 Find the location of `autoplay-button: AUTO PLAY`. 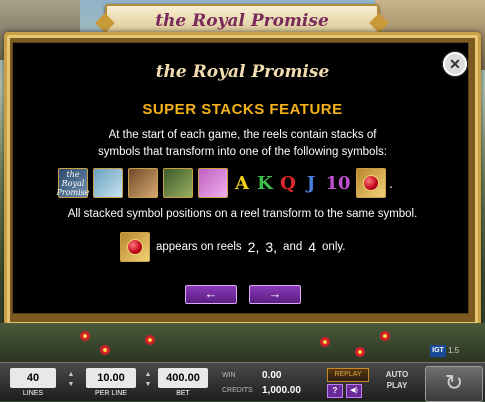

autoplay-button: AUTO PLAY is located at coordinates (397, 383).